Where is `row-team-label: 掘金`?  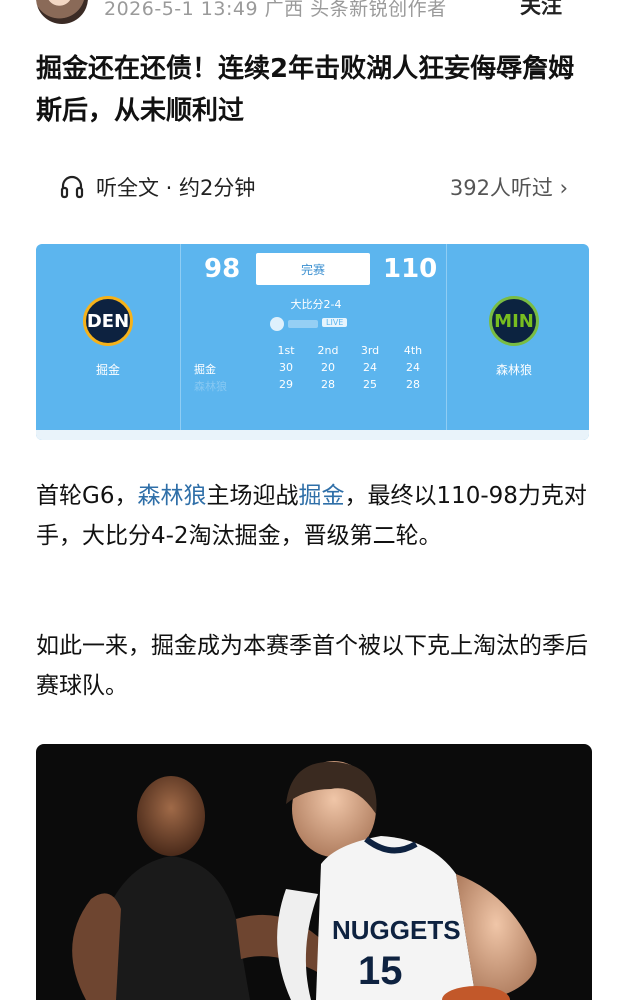
row-team-label: 掘金 is located at coordinates (205, 369).